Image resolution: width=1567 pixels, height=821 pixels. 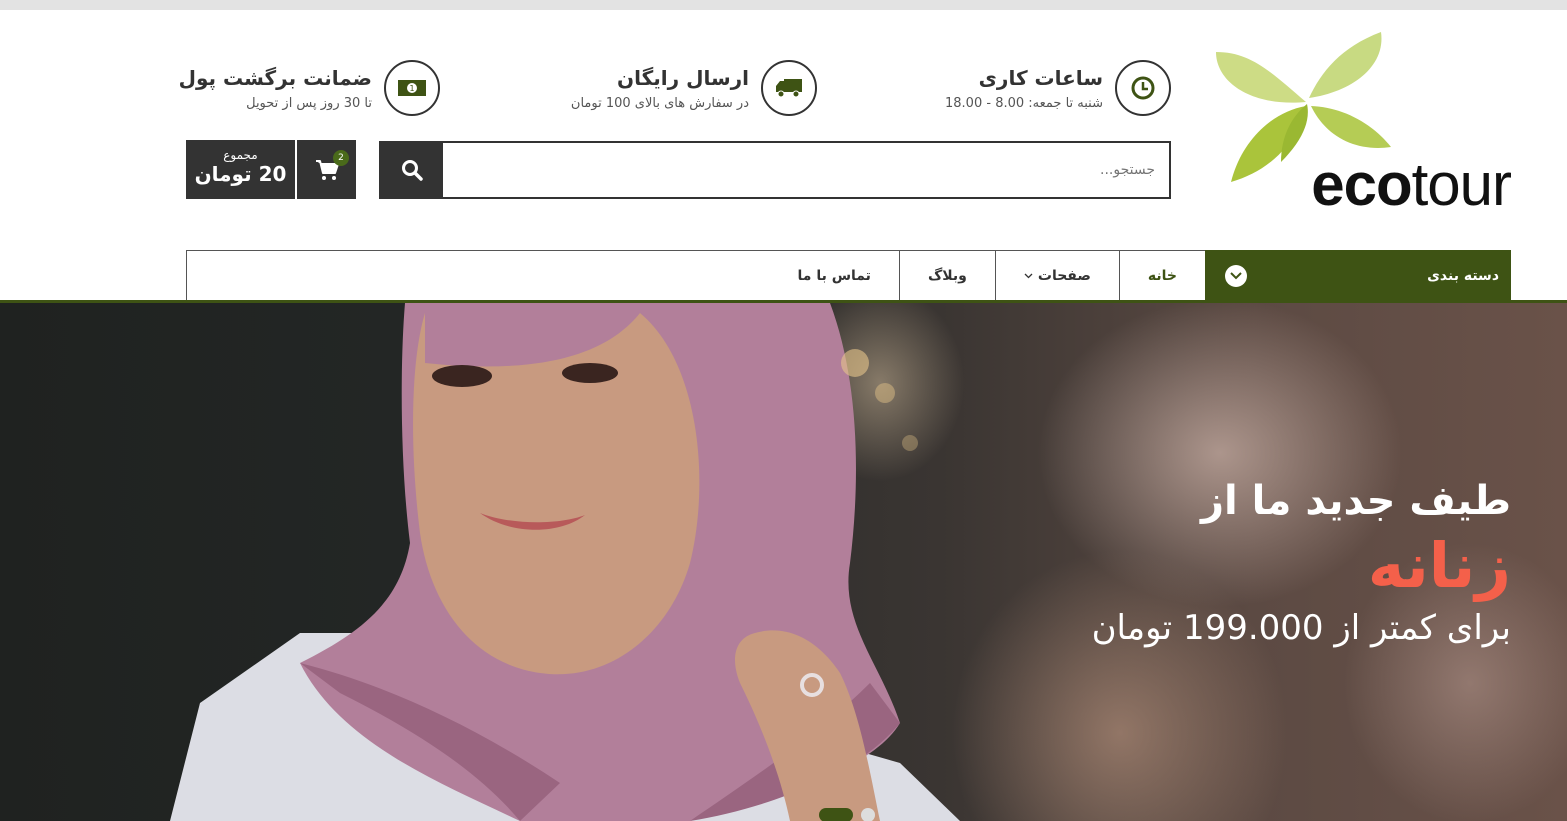 What do you see at coordinates (946, 276) in the screenshot?
I see `nav-item-blog: وبلاگ` at bounding box center [946, 276].